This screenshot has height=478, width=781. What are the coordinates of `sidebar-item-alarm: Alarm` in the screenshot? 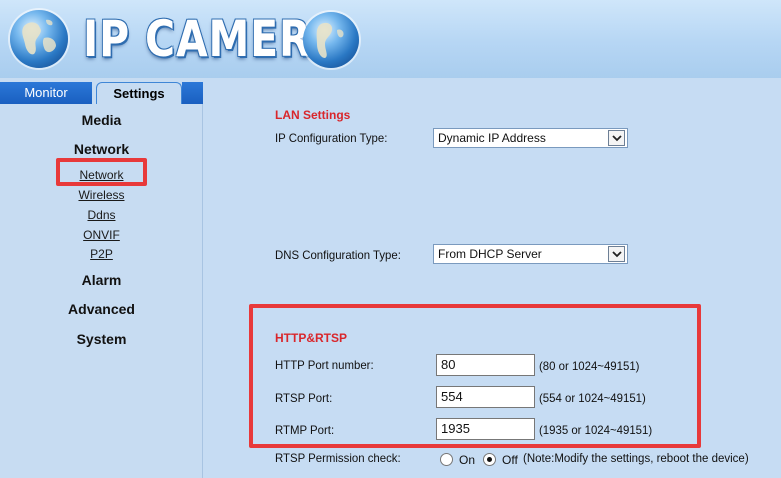 It's located at (101, 280).